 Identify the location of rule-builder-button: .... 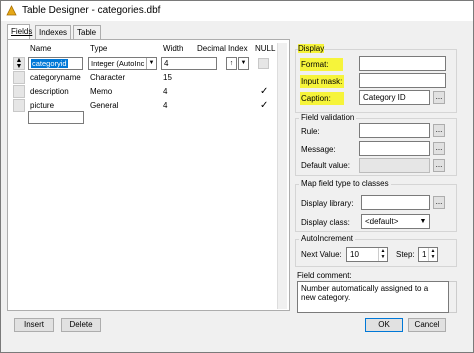
(439, 130).